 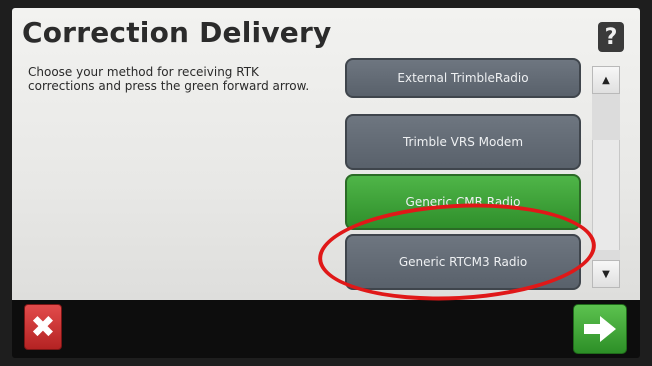 I want to click on scroll-down-button: ▼, so click(x=606, y=274).